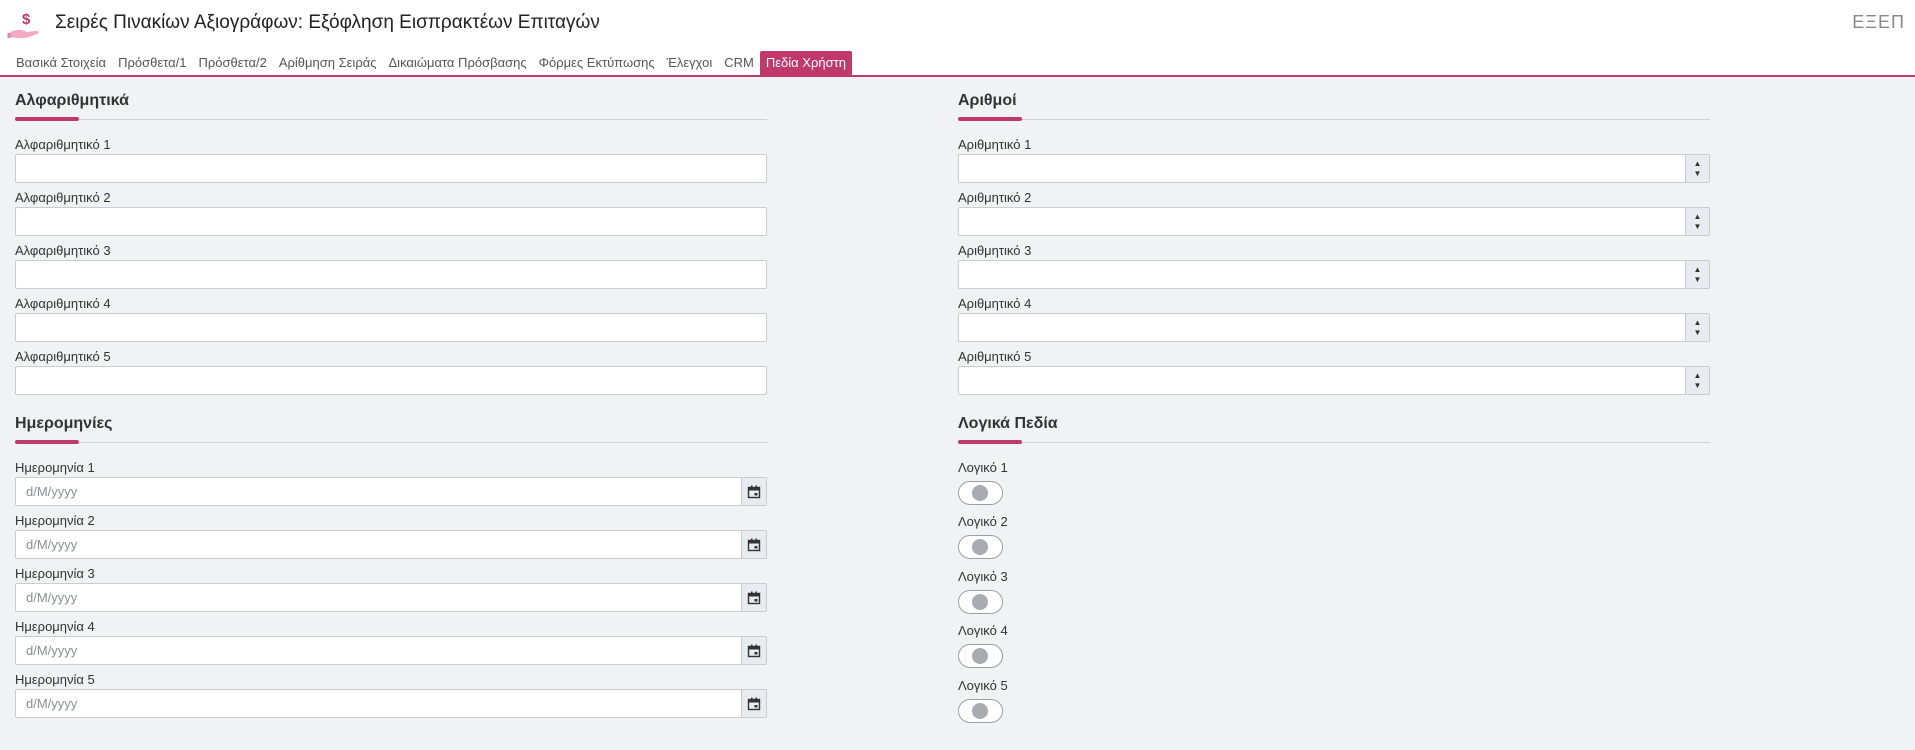  I want to click on numeric-field-2: Αριθμητικό 2 ▲ ▼, so click(1334, 212).